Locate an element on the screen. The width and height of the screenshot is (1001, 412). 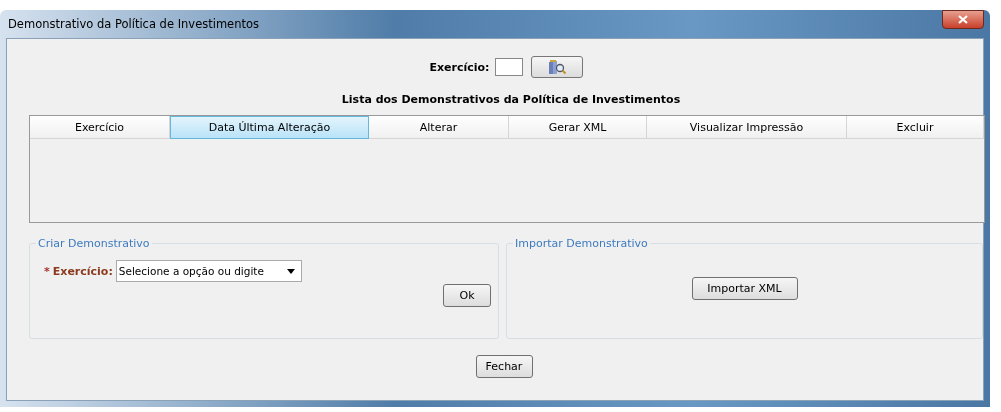
close-button is located at coordinates (963, 19).